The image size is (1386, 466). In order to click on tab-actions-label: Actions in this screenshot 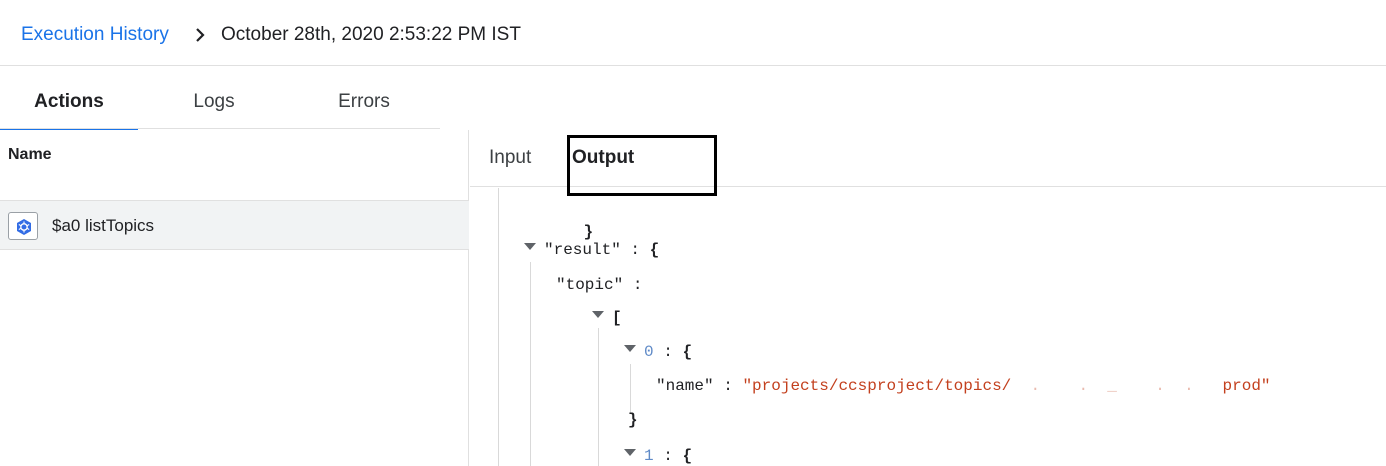, I will do `click(69, 101)`.